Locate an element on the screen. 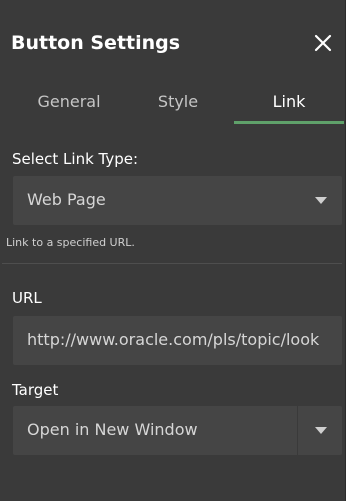  target-select: Open in New Window is located at coordinates (177, 430).